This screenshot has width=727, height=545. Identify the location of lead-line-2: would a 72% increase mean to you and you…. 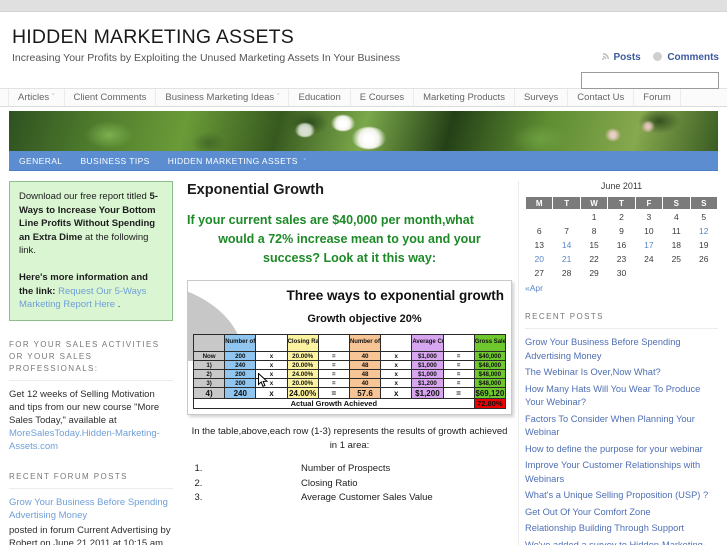
(349, 239).